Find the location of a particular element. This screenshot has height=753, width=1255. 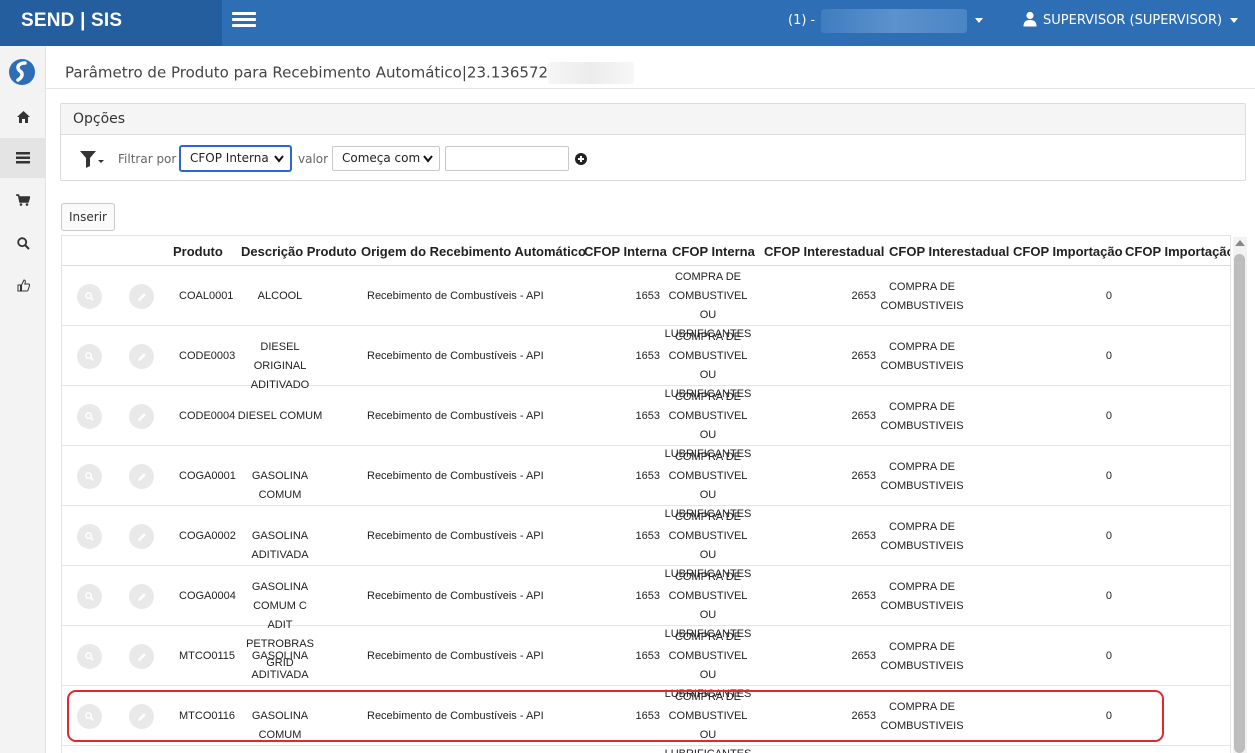

company-label: (1) - is located at coordinates (802, 20).